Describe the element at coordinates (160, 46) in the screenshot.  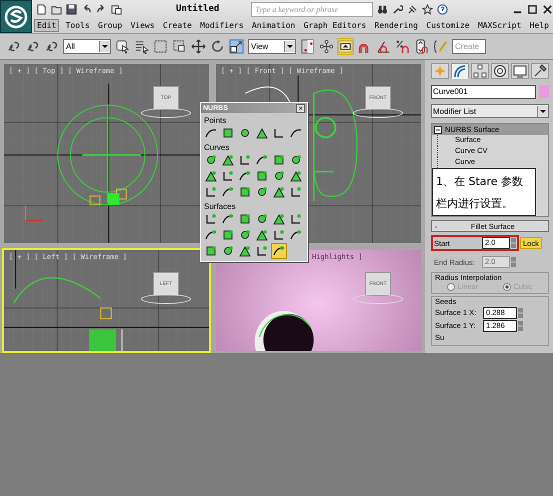
I see `rectangle-selection-icon` at that location.